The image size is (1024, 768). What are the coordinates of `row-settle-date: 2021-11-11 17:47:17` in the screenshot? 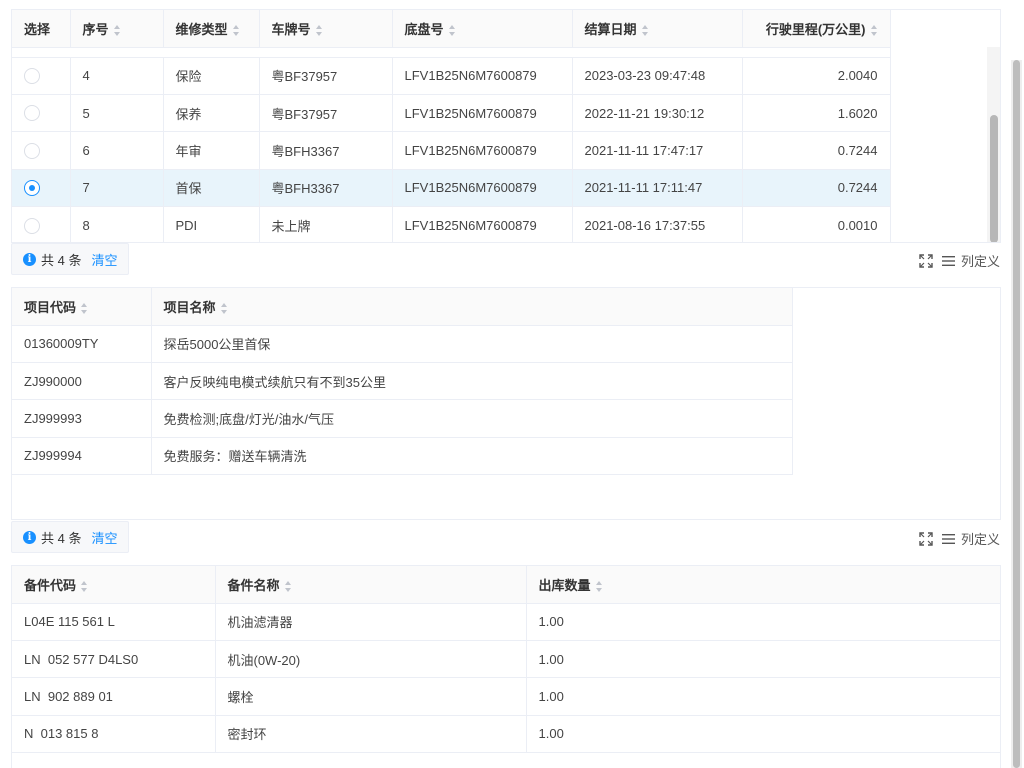 It's located at (657, 150).